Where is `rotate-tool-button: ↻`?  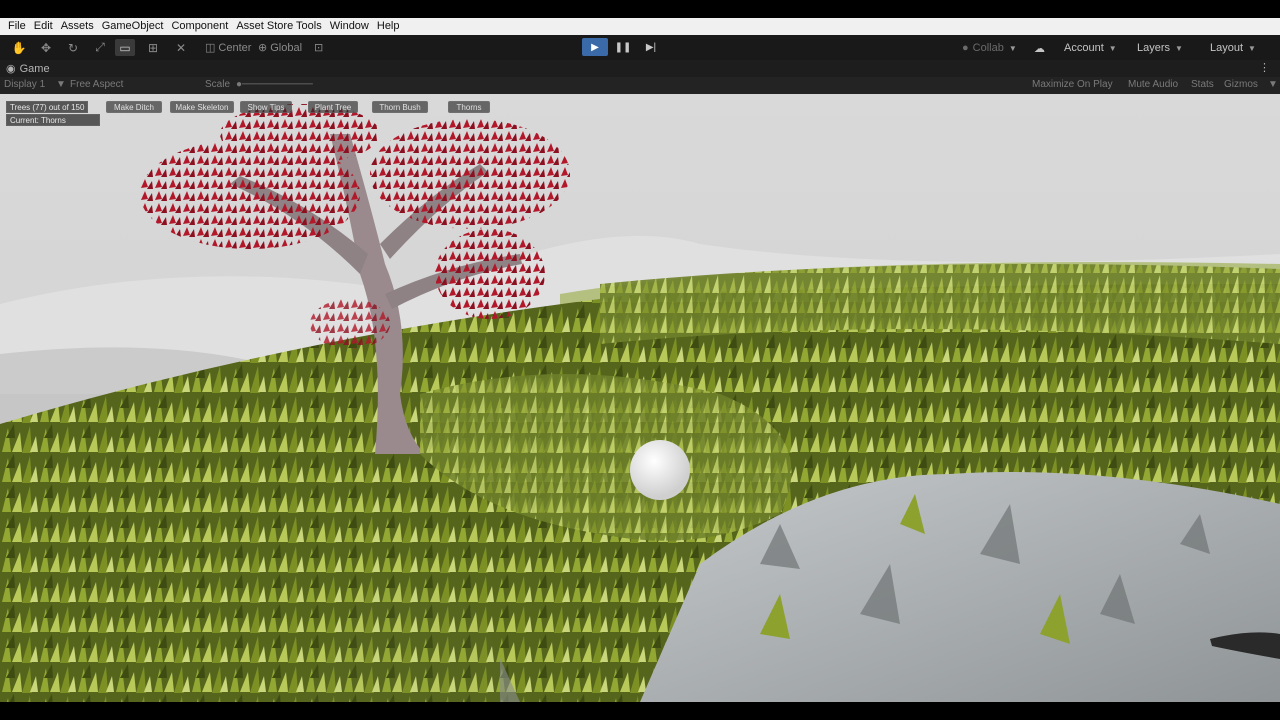
rotate-tool-button: ↻ is located at coordinates (73, 47).